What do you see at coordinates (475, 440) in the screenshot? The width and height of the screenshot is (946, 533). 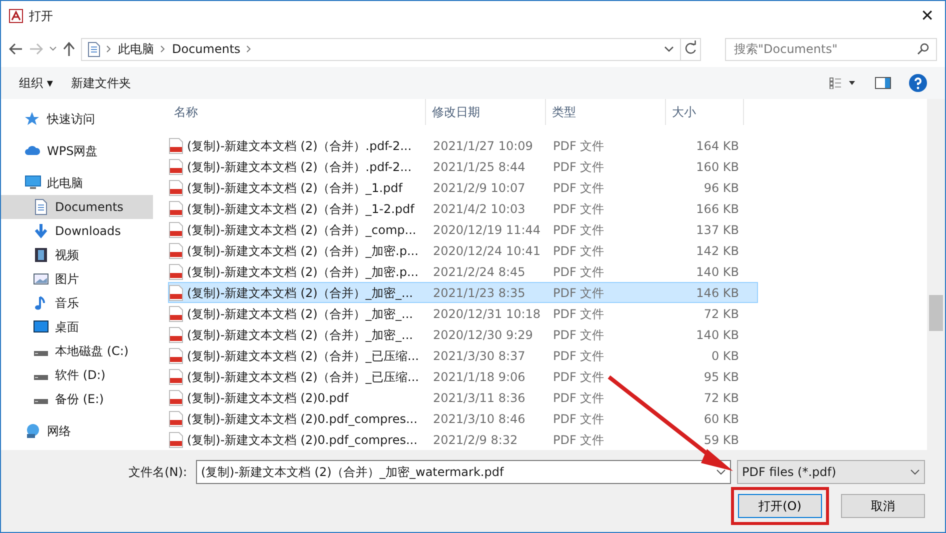 I see `file-date: 2021/2/9 8:32` at bounding box center [475, 440].